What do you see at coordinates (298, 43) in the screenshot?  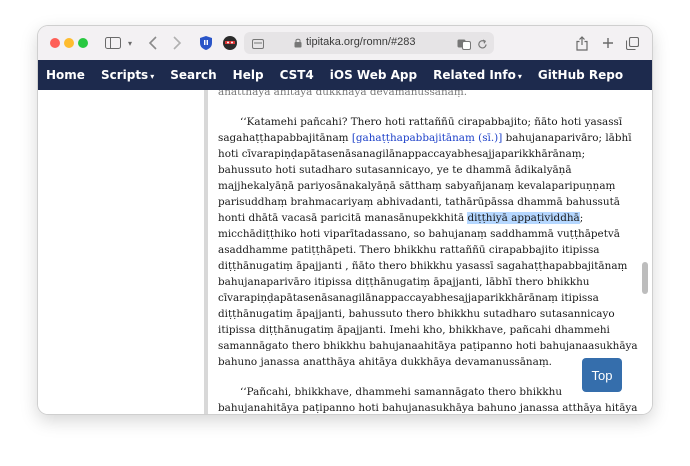 I see `lock-icon` at bounding box center [298, 43].